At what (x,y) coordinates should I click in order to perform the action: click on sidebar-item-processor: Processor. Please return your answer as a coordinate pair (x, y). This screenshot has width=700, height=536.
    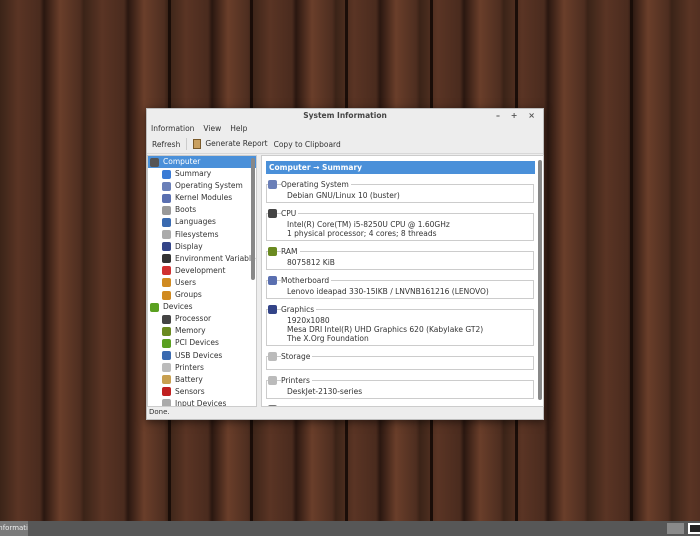
    Looking at the image, I should click on (202, 319).